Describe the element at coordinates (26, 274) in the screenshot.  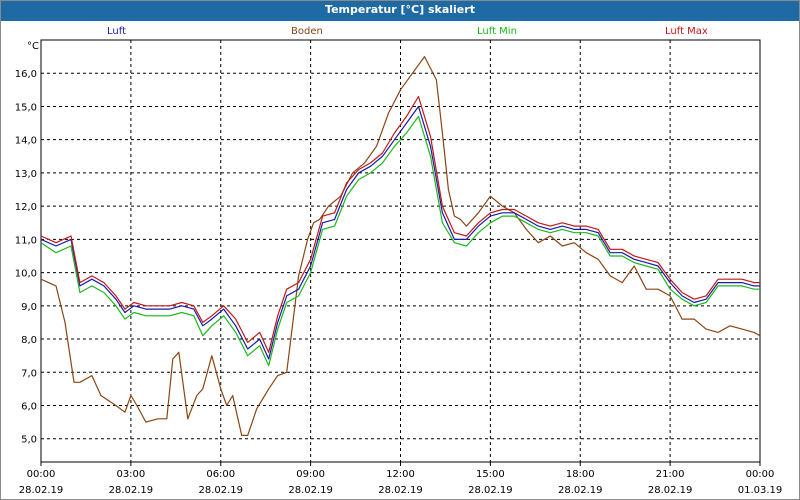
I see `y-tick-label: 10,0` at that location.